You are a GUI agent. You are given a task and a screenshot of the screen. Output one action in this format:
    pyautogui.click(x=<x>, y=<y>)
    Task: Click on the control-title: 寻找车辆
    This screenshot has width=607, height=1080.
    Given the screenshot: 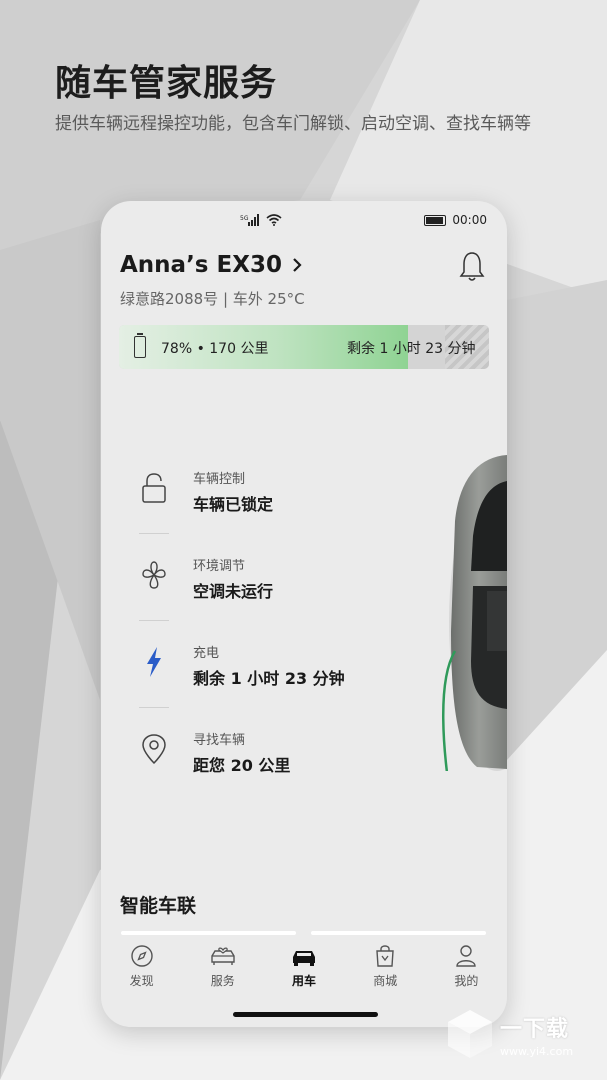 What is the action you would take?
    pyautogui.click(x=219, y=740)
    